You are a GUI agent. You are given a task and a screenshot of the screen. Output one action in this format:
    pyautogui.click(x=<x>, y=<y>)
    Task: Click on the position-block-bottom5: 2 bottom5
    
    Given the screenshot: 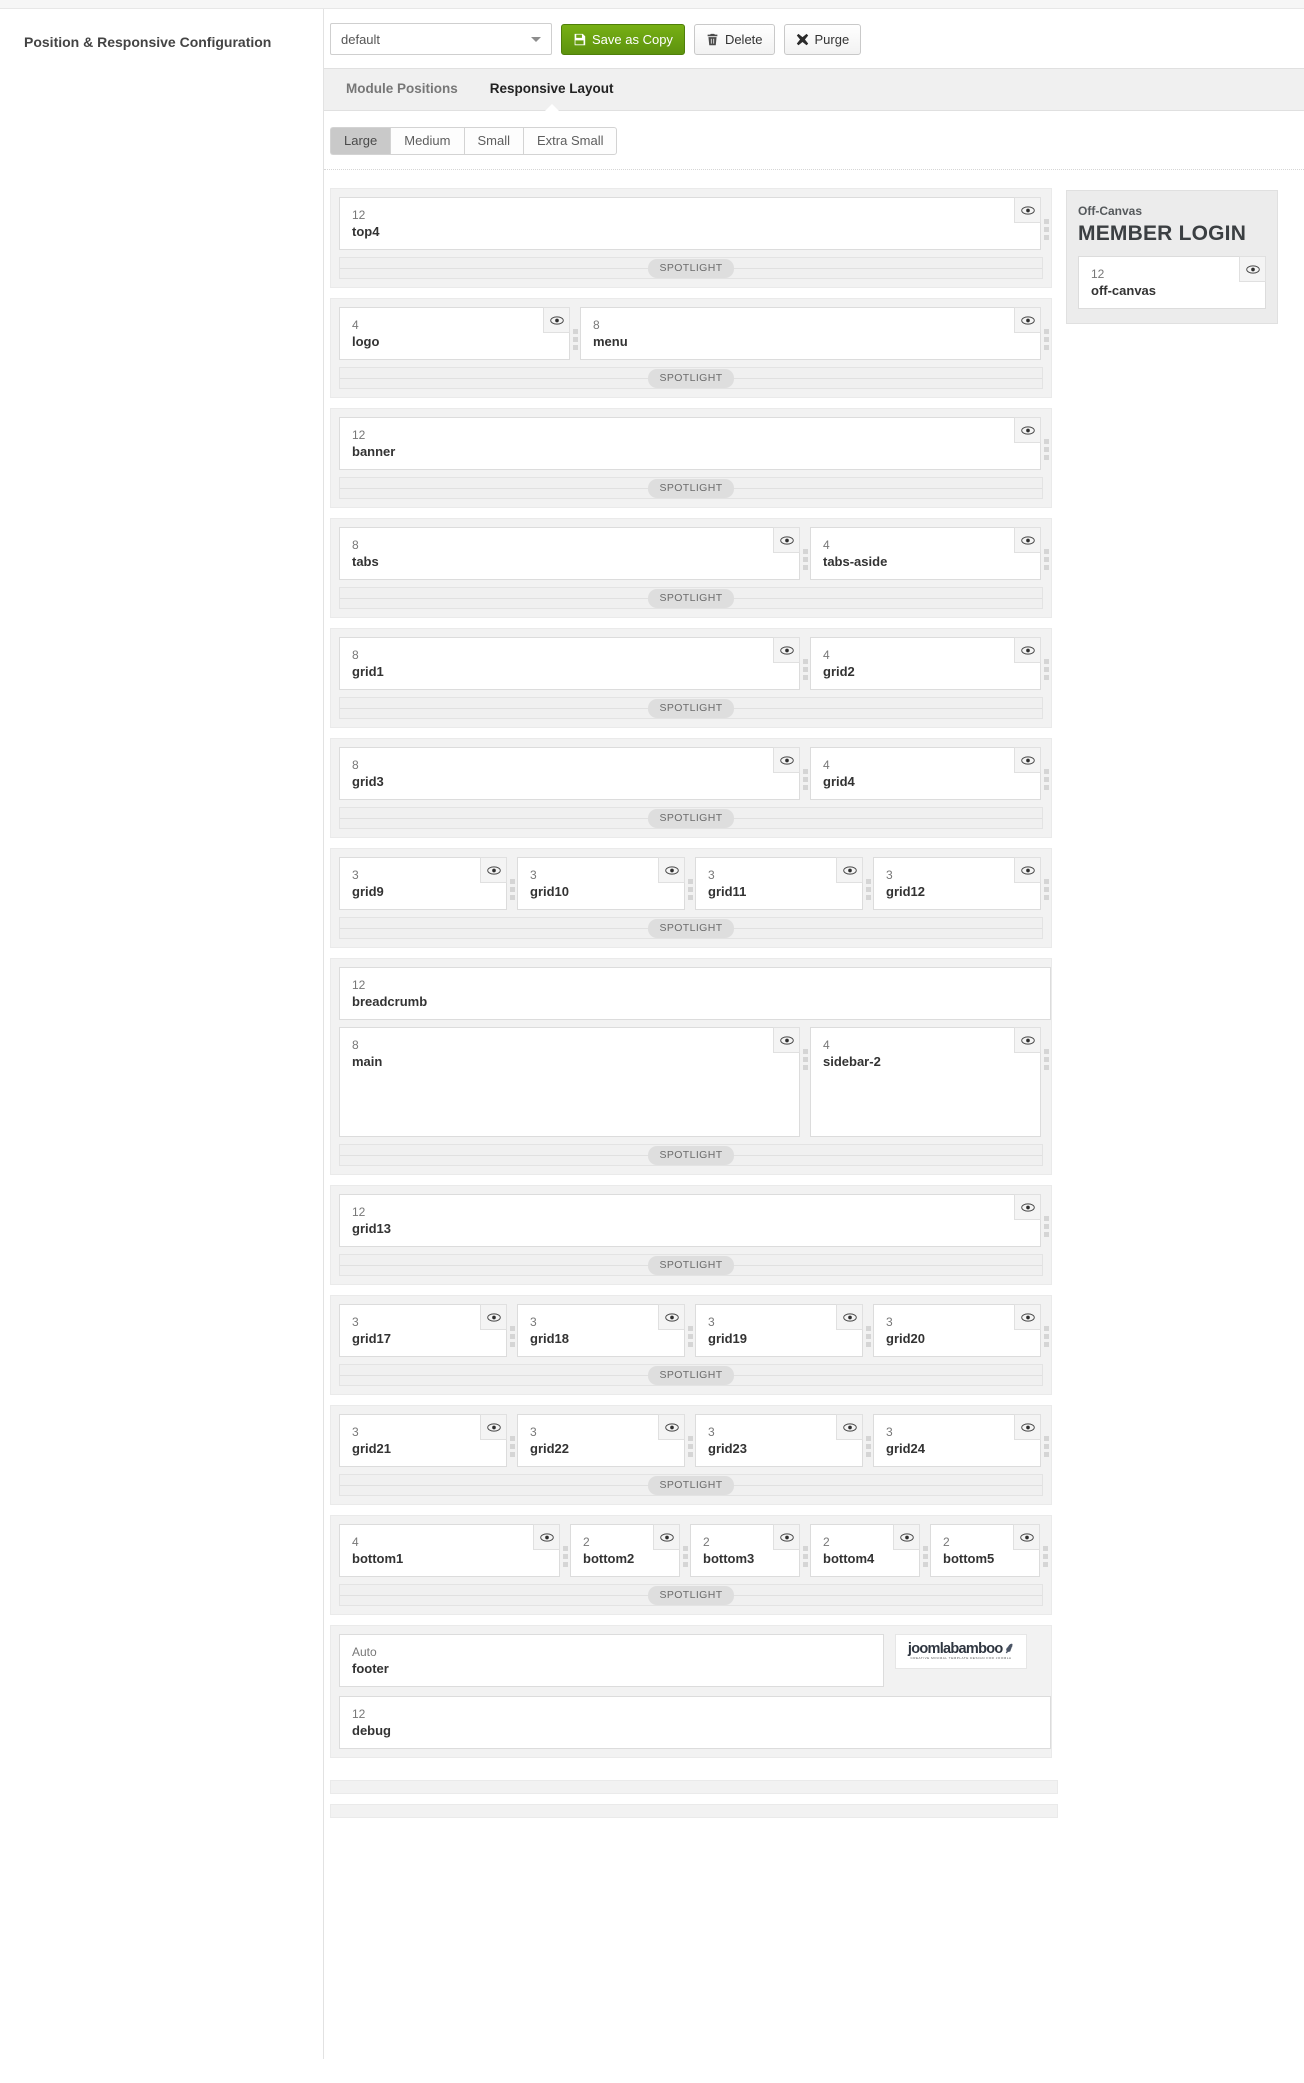 What is the action you would take?
    pyautogui.click(x=985, y=1550)
    